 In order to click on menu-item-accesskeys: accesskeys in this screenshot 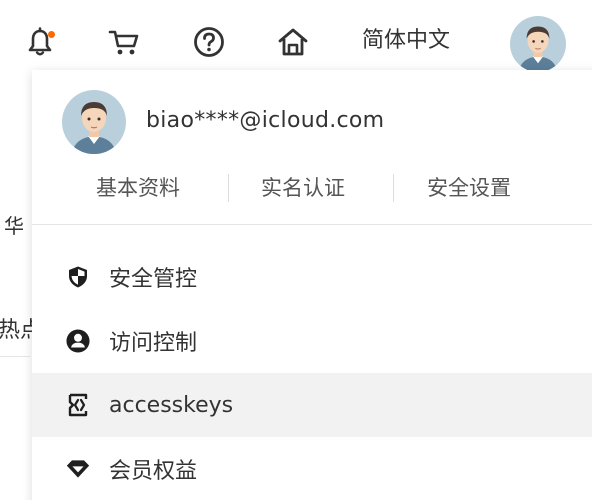, I will do `click(312, 405)`.